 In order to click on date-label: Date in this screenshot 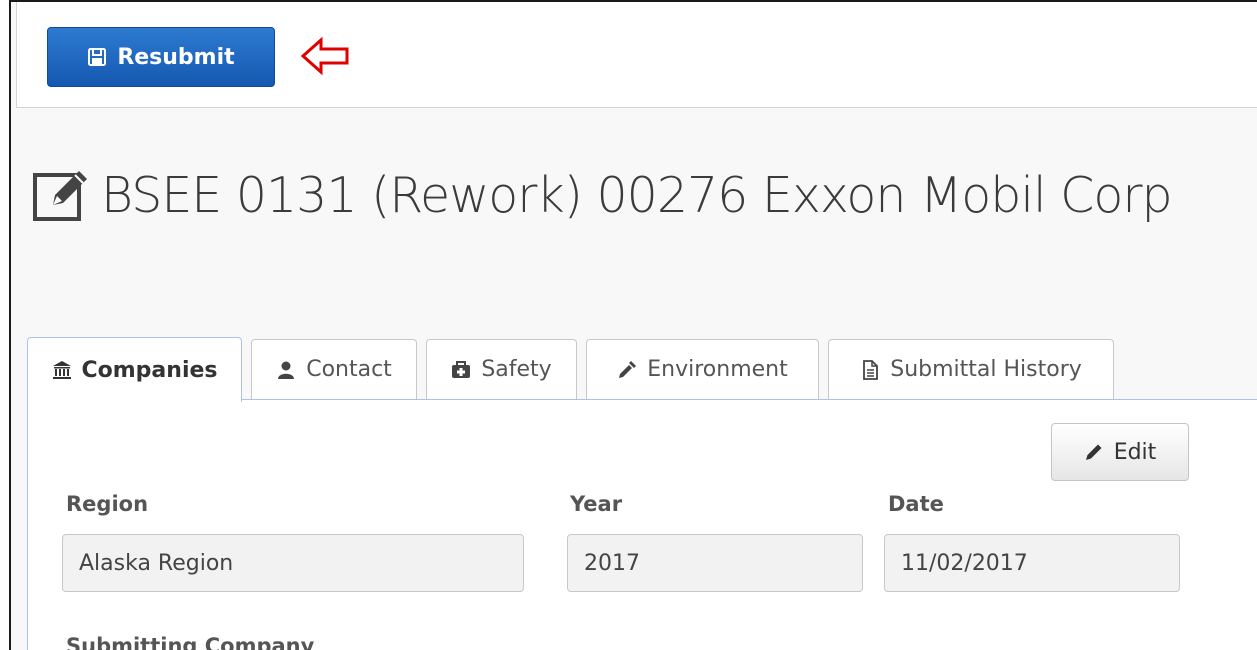, I will do `click(916, 504)`.